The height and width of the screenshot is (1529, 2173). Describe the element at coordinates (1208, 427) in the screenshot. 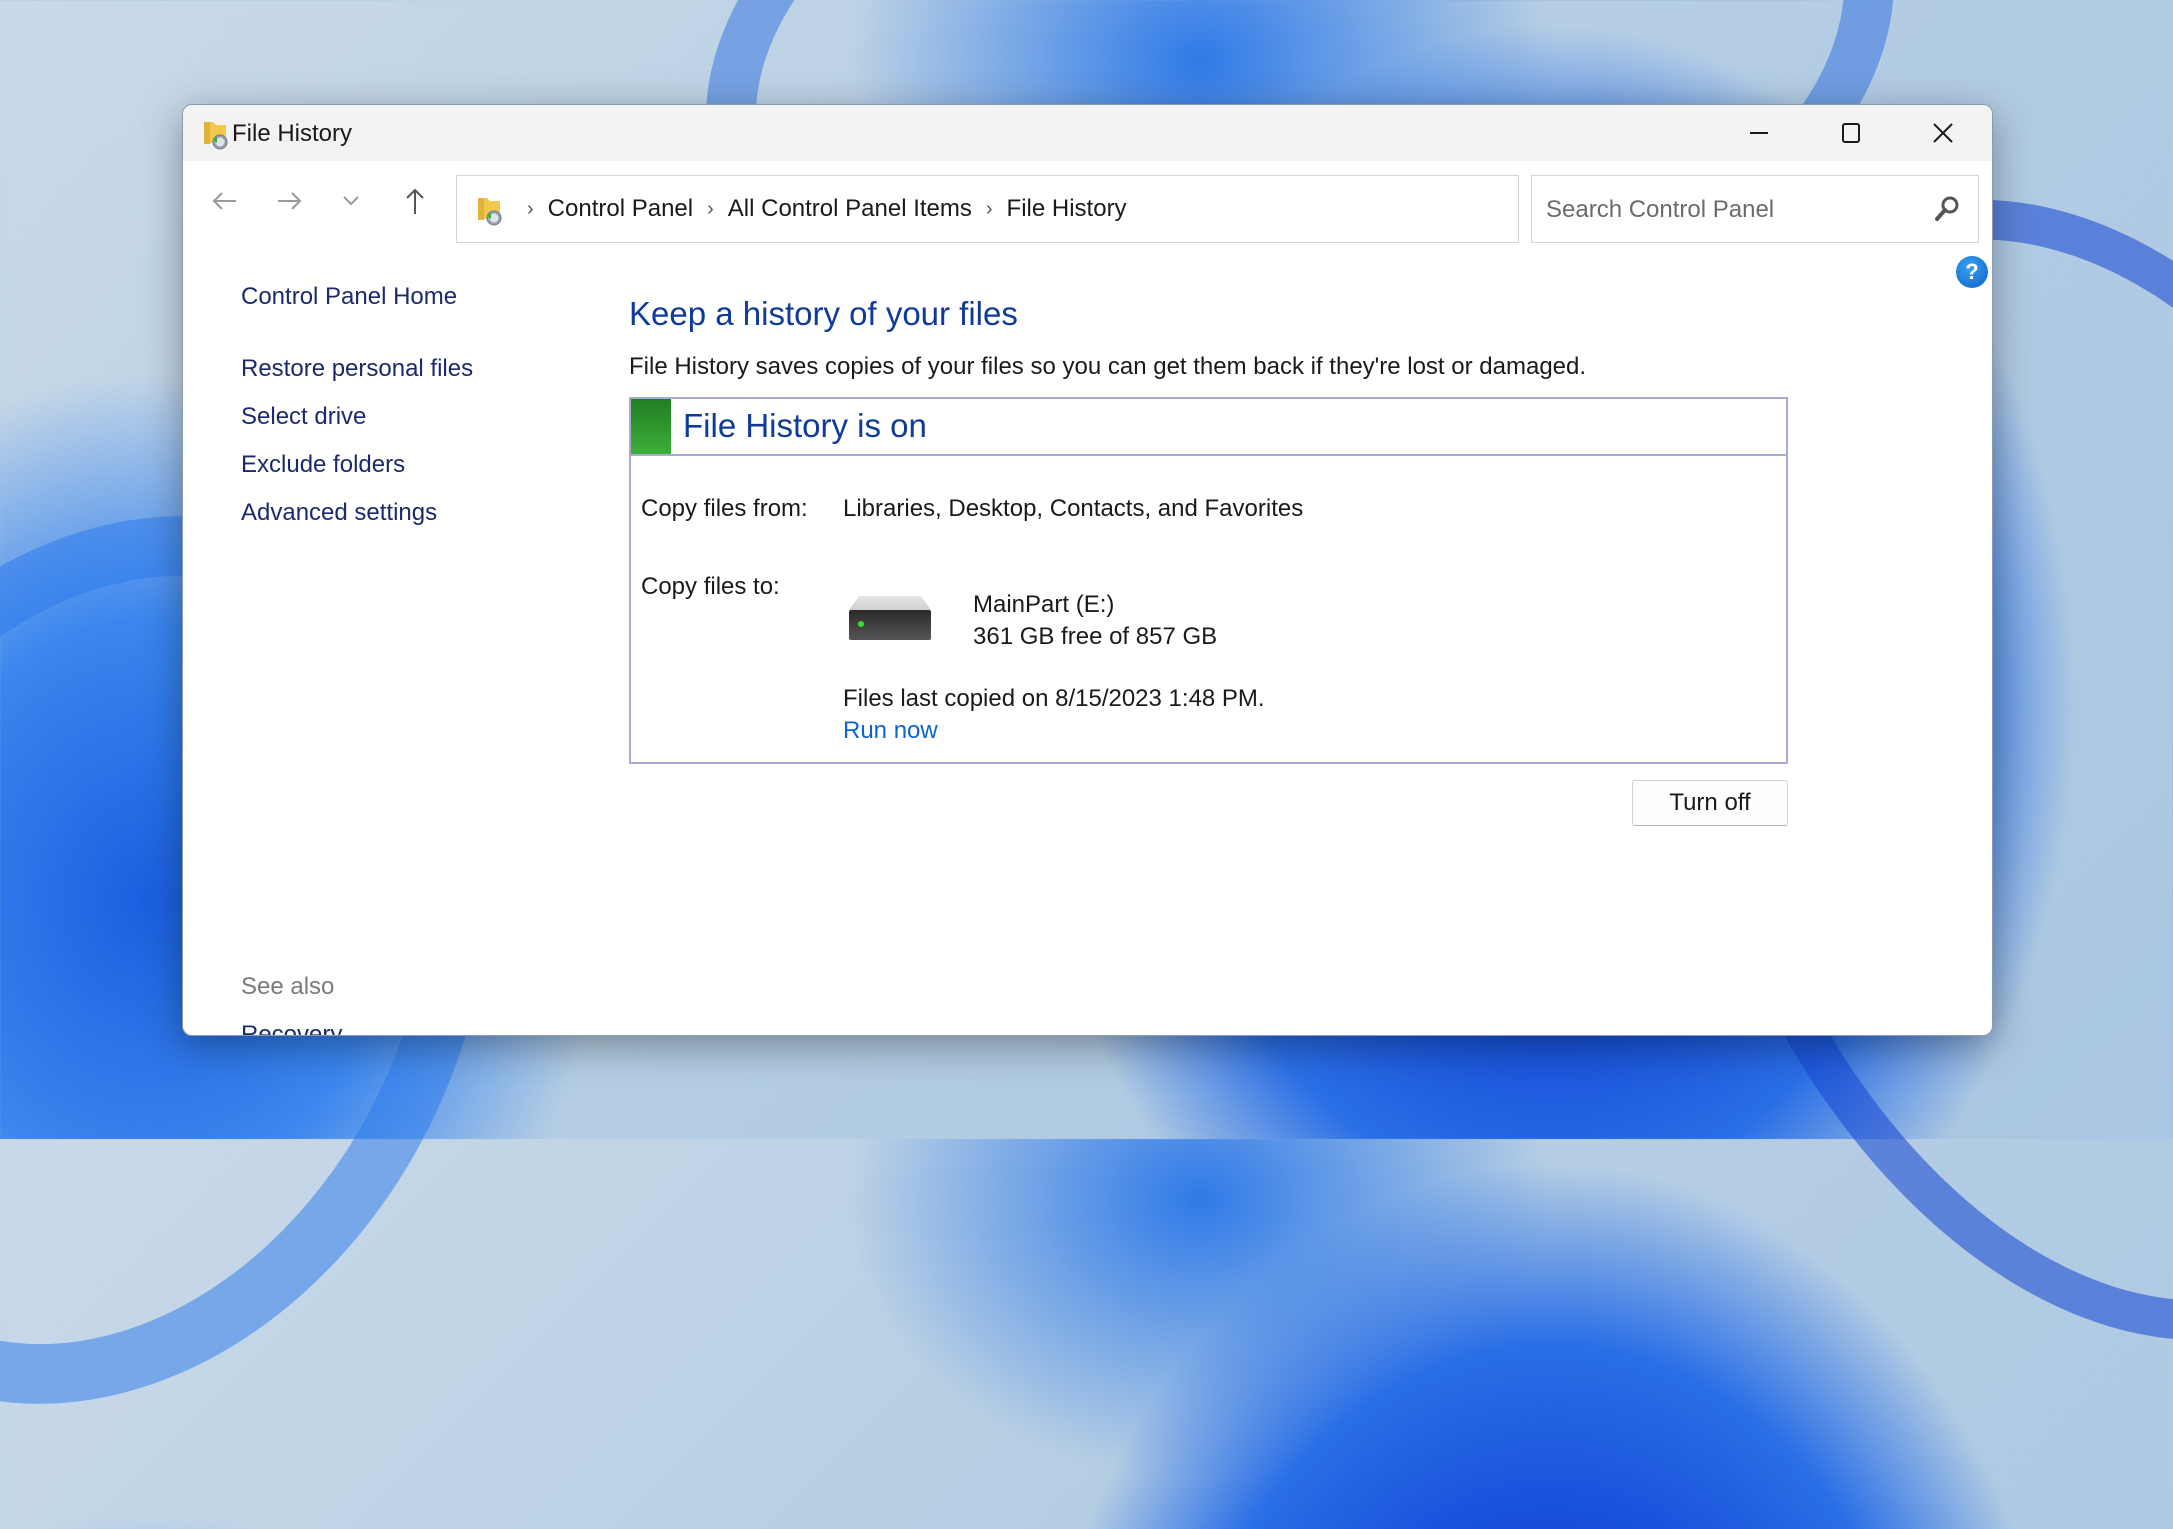

I see `status-header: File History is on` at that location.